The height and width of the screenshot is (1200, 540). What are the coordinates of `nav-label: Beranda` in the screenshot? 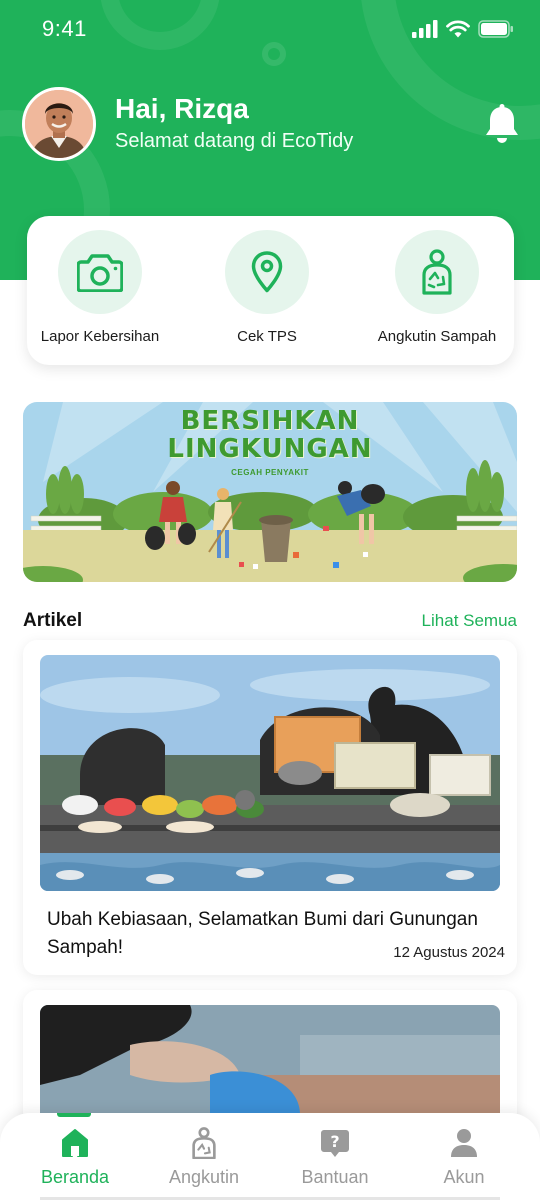 It's located at (75, 1177).